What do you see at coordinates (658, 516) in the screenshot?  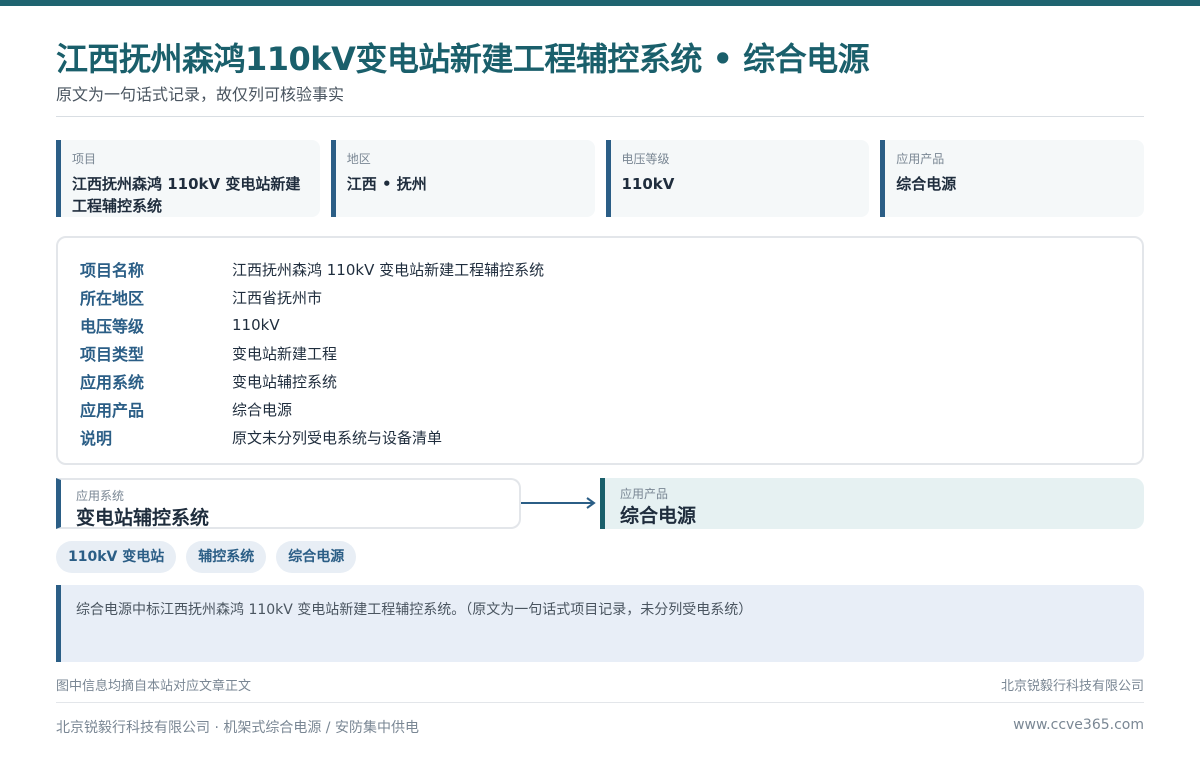 I see `flow-value: 综合电源` at bounding box center [658, 516].